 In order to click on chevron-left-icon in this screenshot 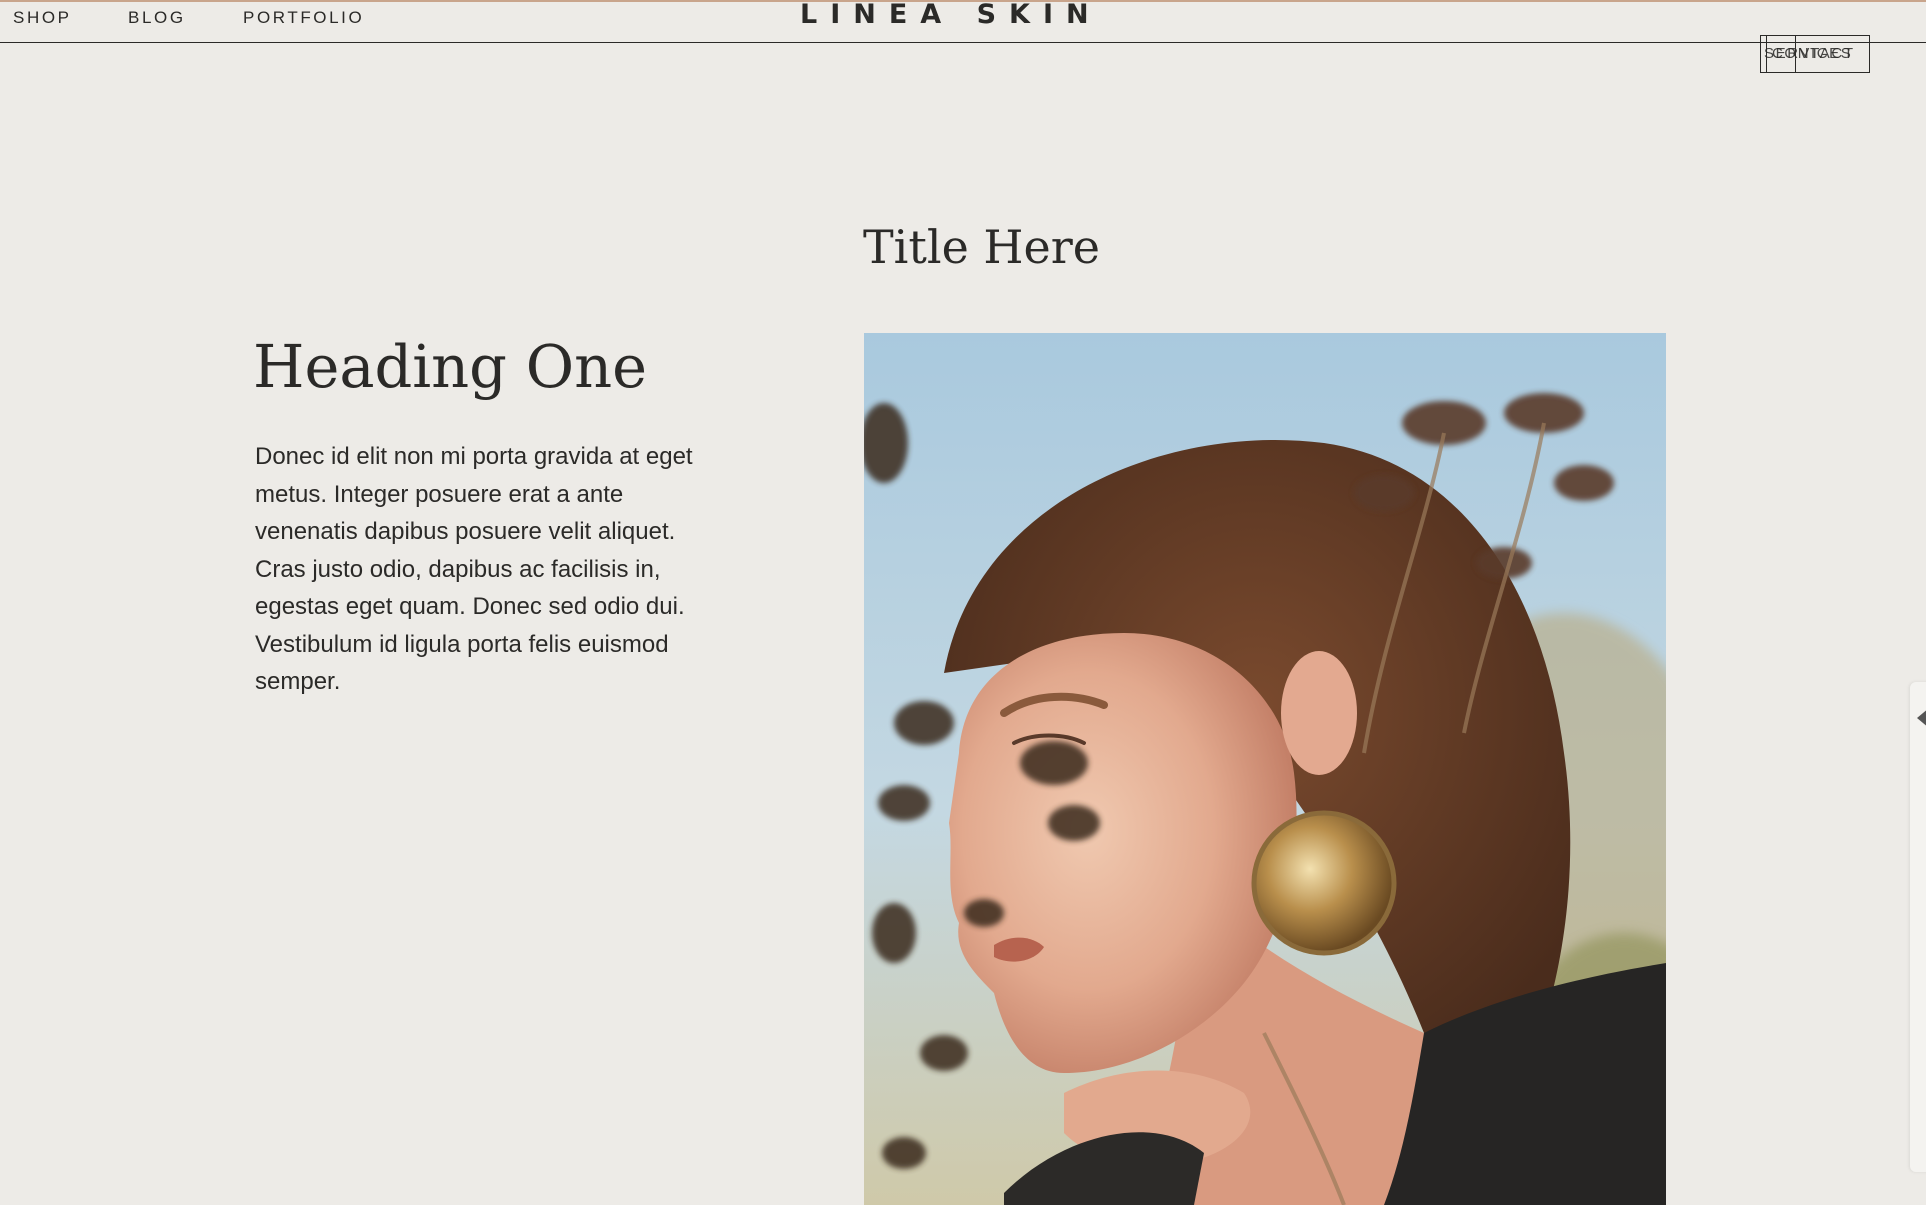, I will do `click(1921, 718)`.